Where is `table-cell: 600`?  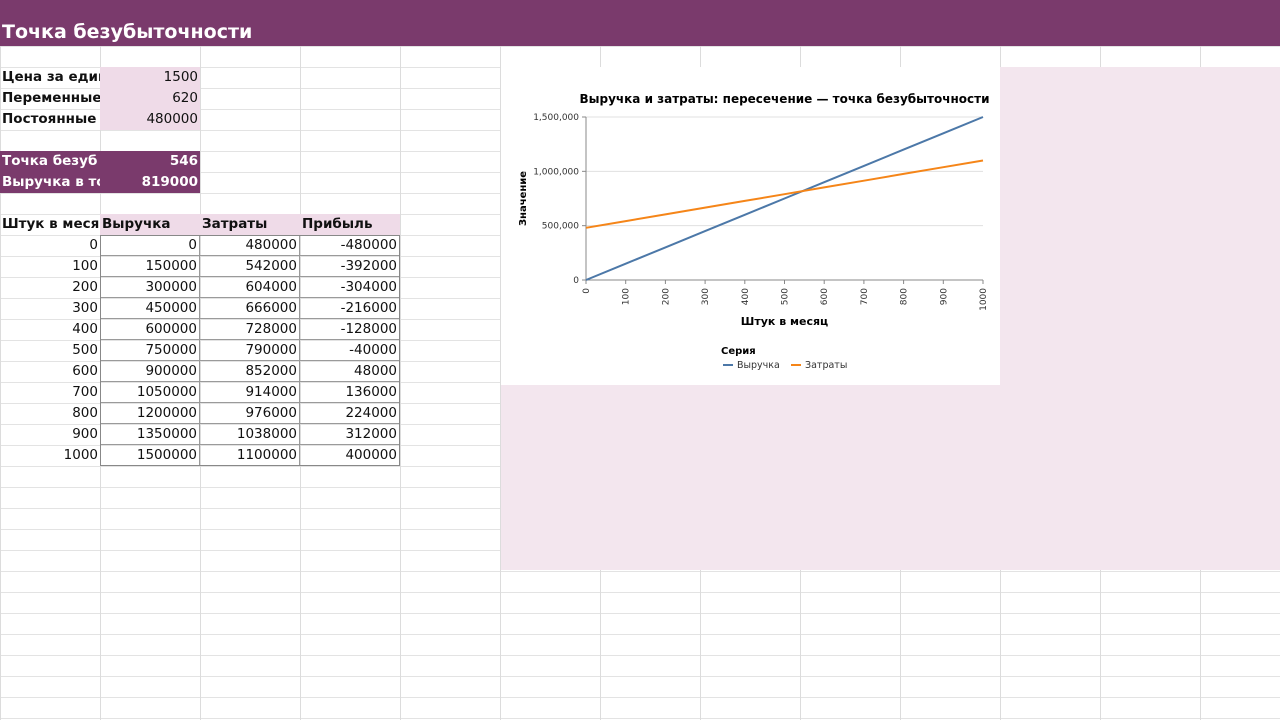
table-cell: 600 is located at coordinates (50, 371).